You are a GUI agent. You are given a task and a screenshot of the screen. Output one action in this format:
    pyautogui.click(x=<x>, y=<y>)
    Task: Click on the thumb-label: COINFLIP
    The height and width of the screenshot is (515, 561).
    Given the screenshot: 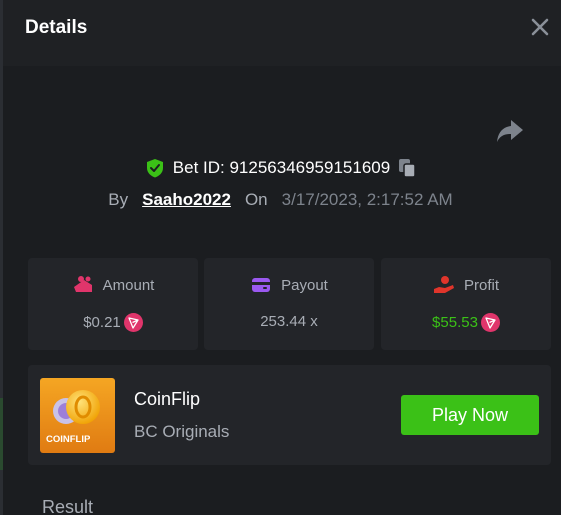 What is the action you would take?
    pyautogui.click(x=68, y=439)
    